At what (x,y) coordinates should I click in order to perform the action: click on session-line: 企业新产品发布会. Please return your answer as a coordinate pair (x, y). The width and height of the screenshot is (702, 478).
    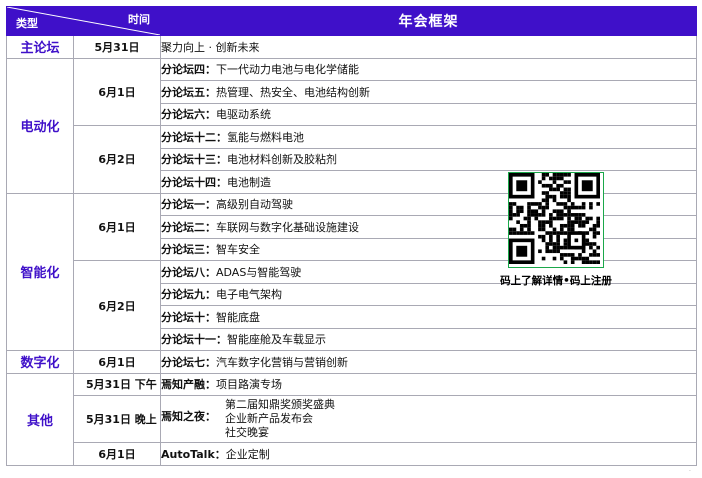
    Looking at the image, I should click on (269, 418).